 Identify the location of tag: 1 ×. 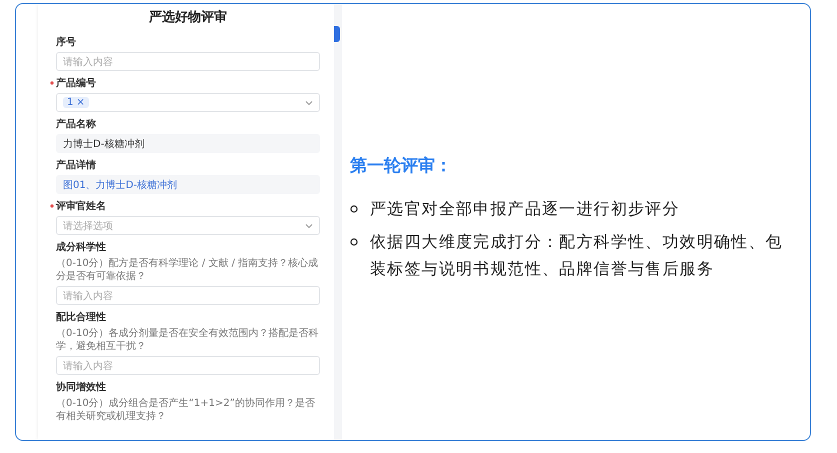
(76, 102).